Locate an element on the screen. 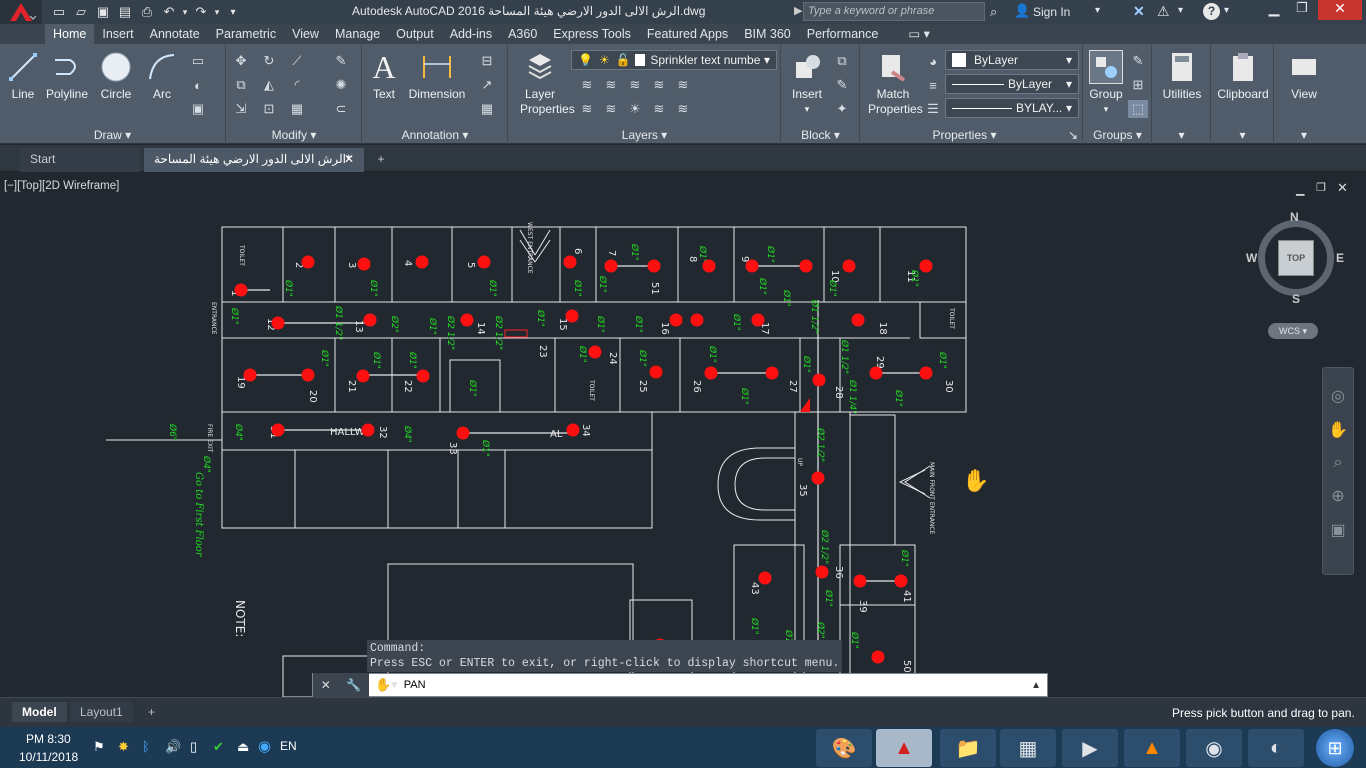 The width and height of the screenshot is (1366, 768). pan-command-icon: ✋▾ is located at coordinates (386, 685).